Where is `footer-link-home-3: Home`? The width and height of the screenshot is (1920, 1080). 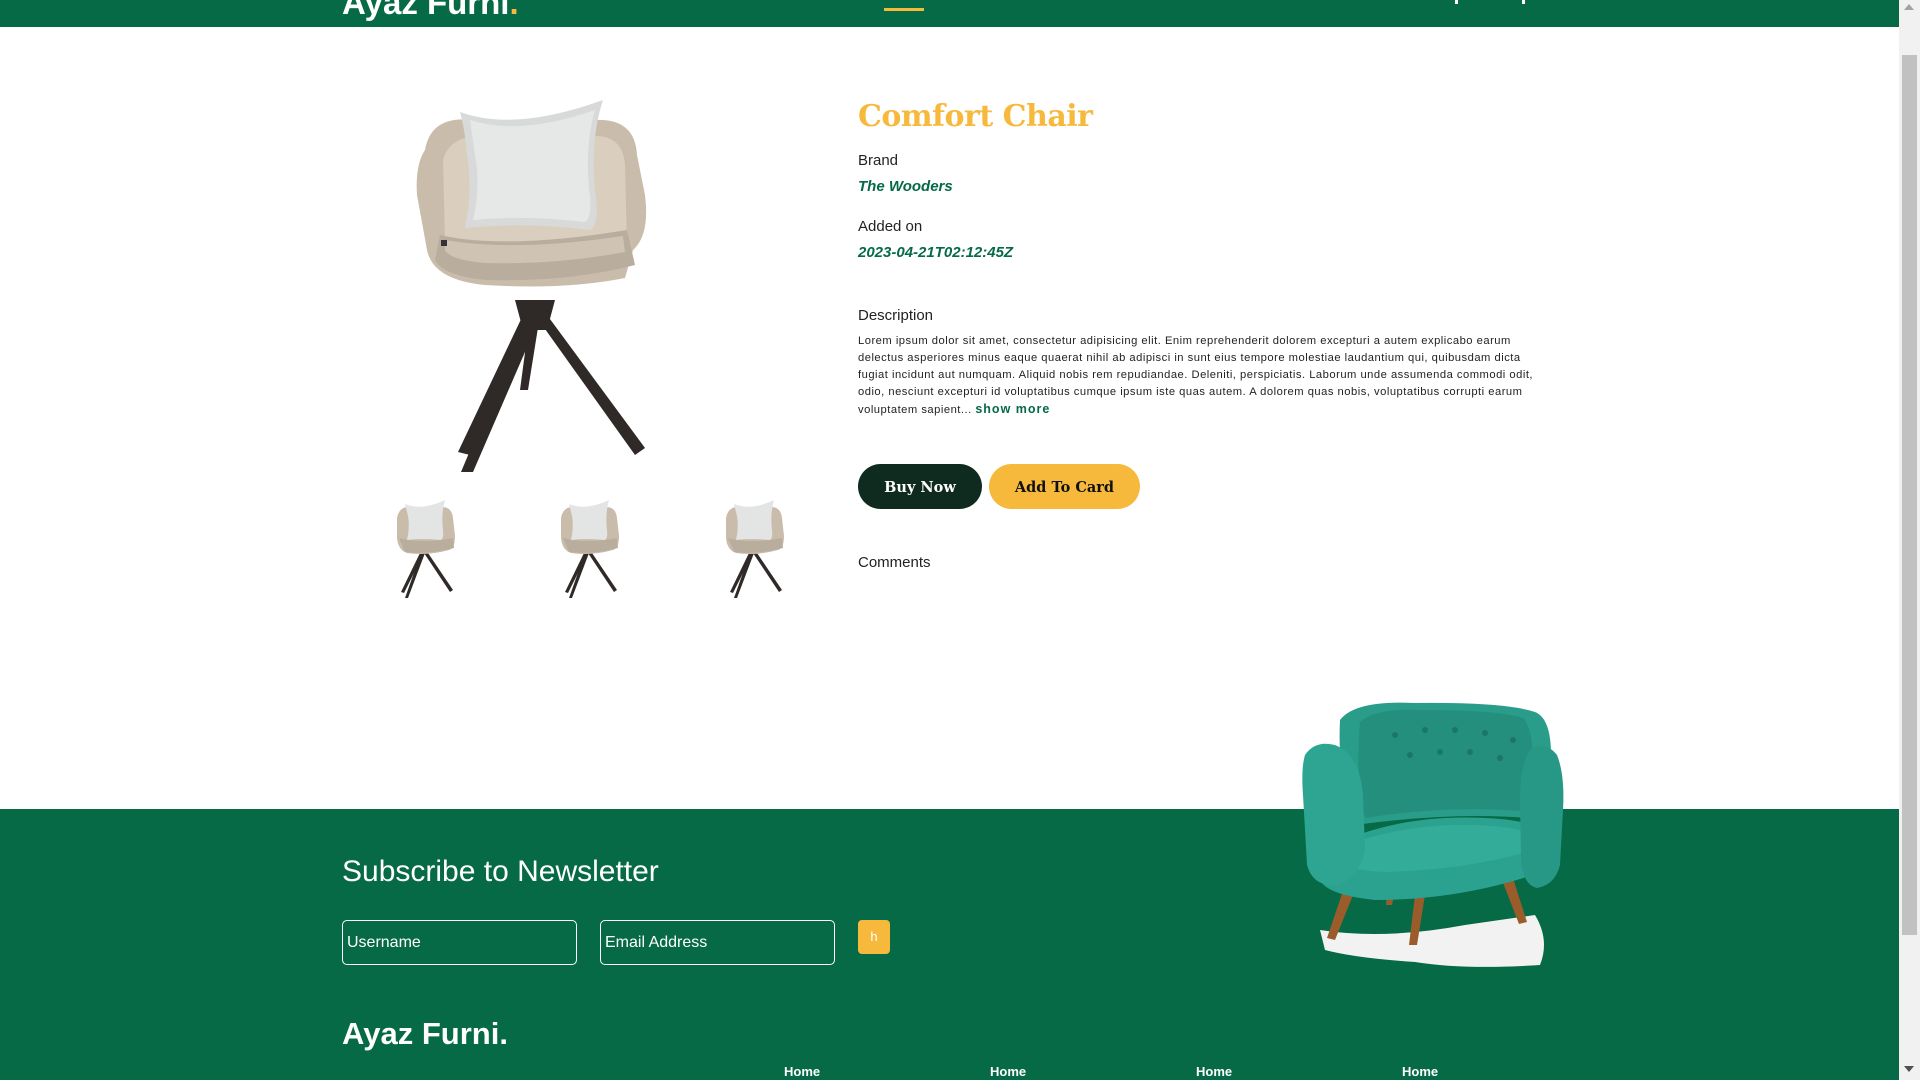 footer-link-home-3: Home is located at coordinates (1214, 1071).